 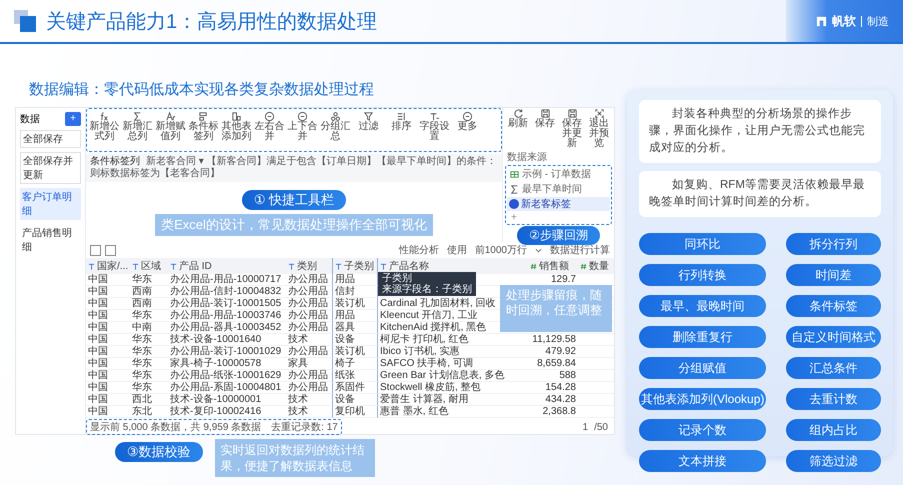 I want to click on use-label: 使用, so click(x=456, y=250).